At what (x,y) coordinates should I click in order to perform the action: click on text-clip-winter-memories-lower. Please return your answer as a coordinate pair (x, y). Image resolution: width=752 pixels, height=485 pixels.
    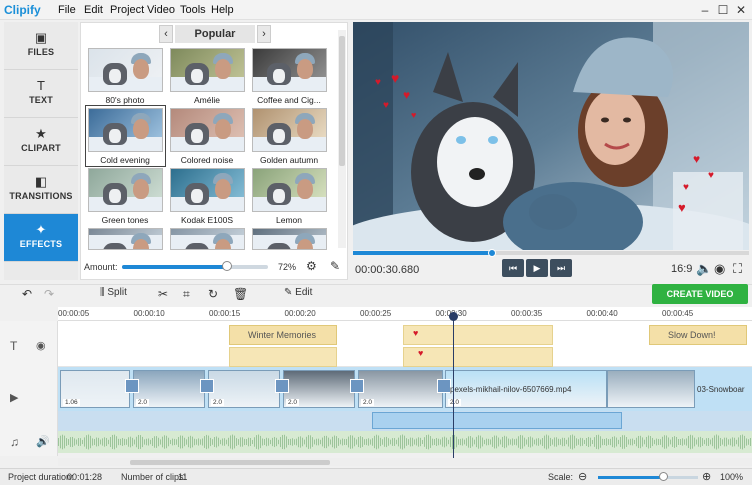
    Looking at the image, I should click on (283, 357).